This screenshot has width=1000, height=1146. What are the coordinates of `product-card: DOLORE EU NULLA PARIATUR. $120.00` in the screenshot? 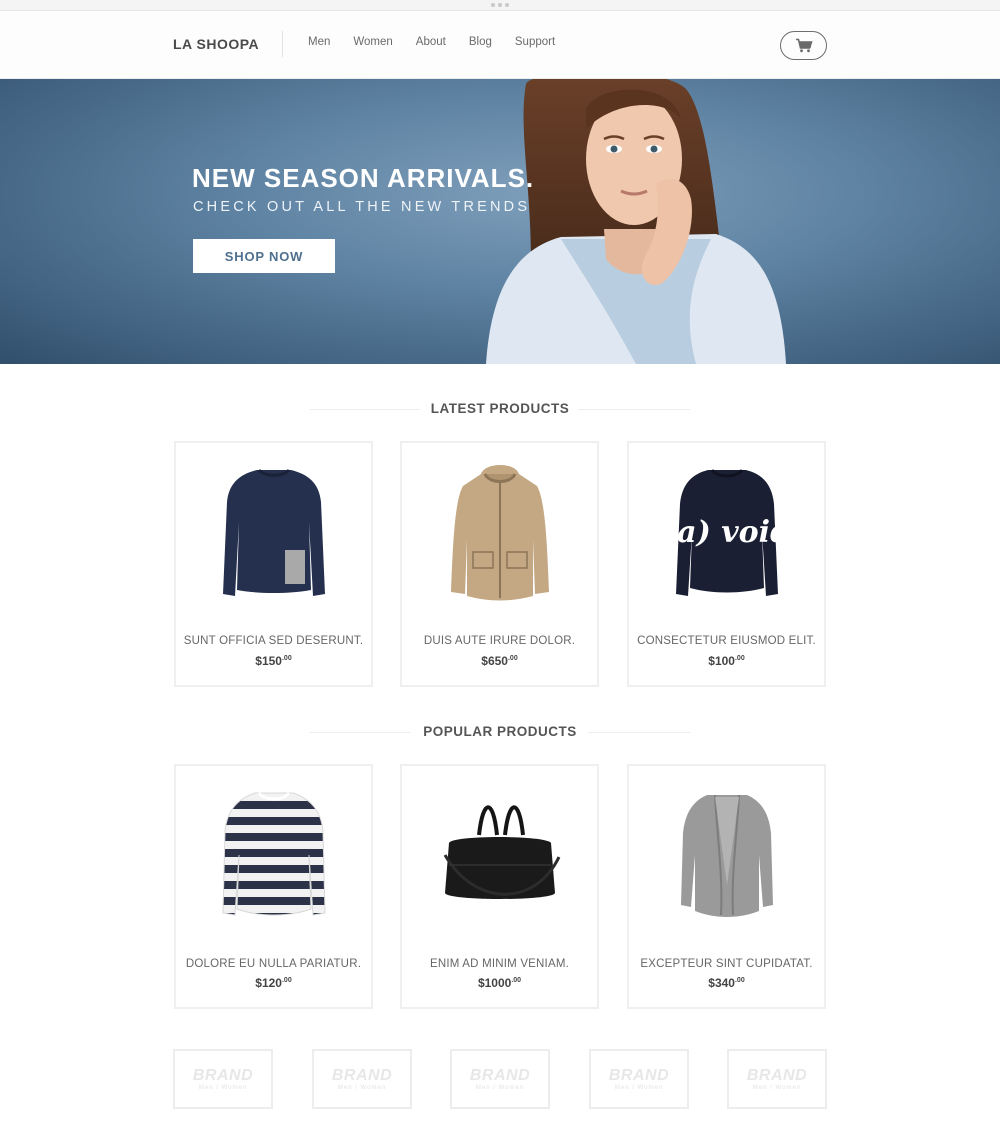 It's located at (273, 886).